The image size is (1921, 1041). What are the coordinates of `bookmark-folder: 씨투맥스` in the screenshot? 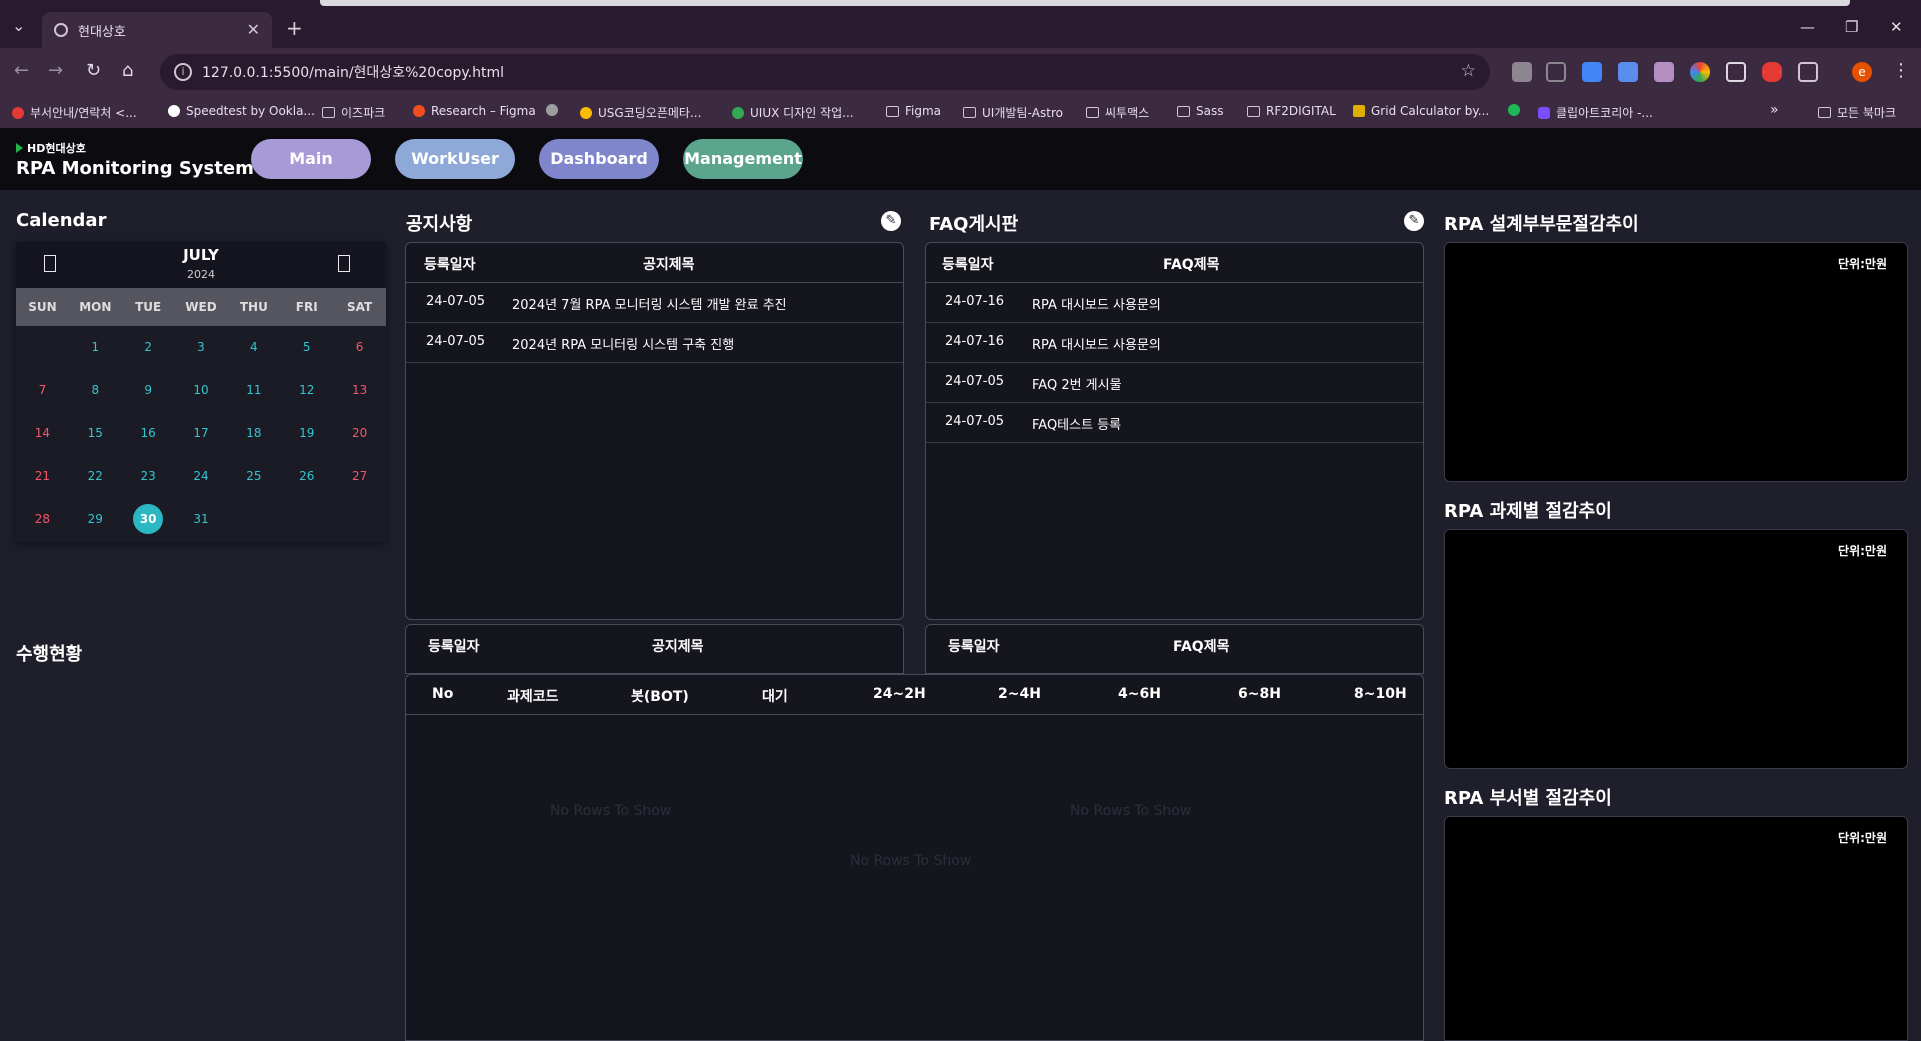 It's located at (1117, 112).